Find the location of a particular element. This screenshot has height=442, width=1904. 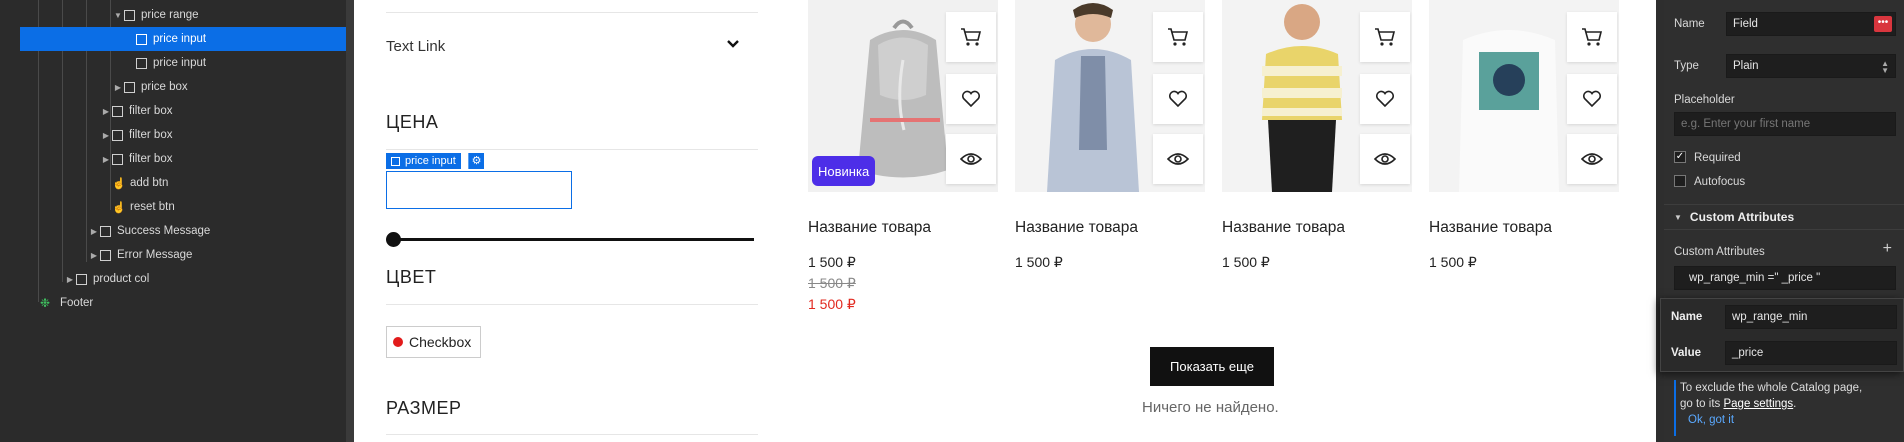

autofocus-label: Autofocus is located at coordinates (1720, 182).